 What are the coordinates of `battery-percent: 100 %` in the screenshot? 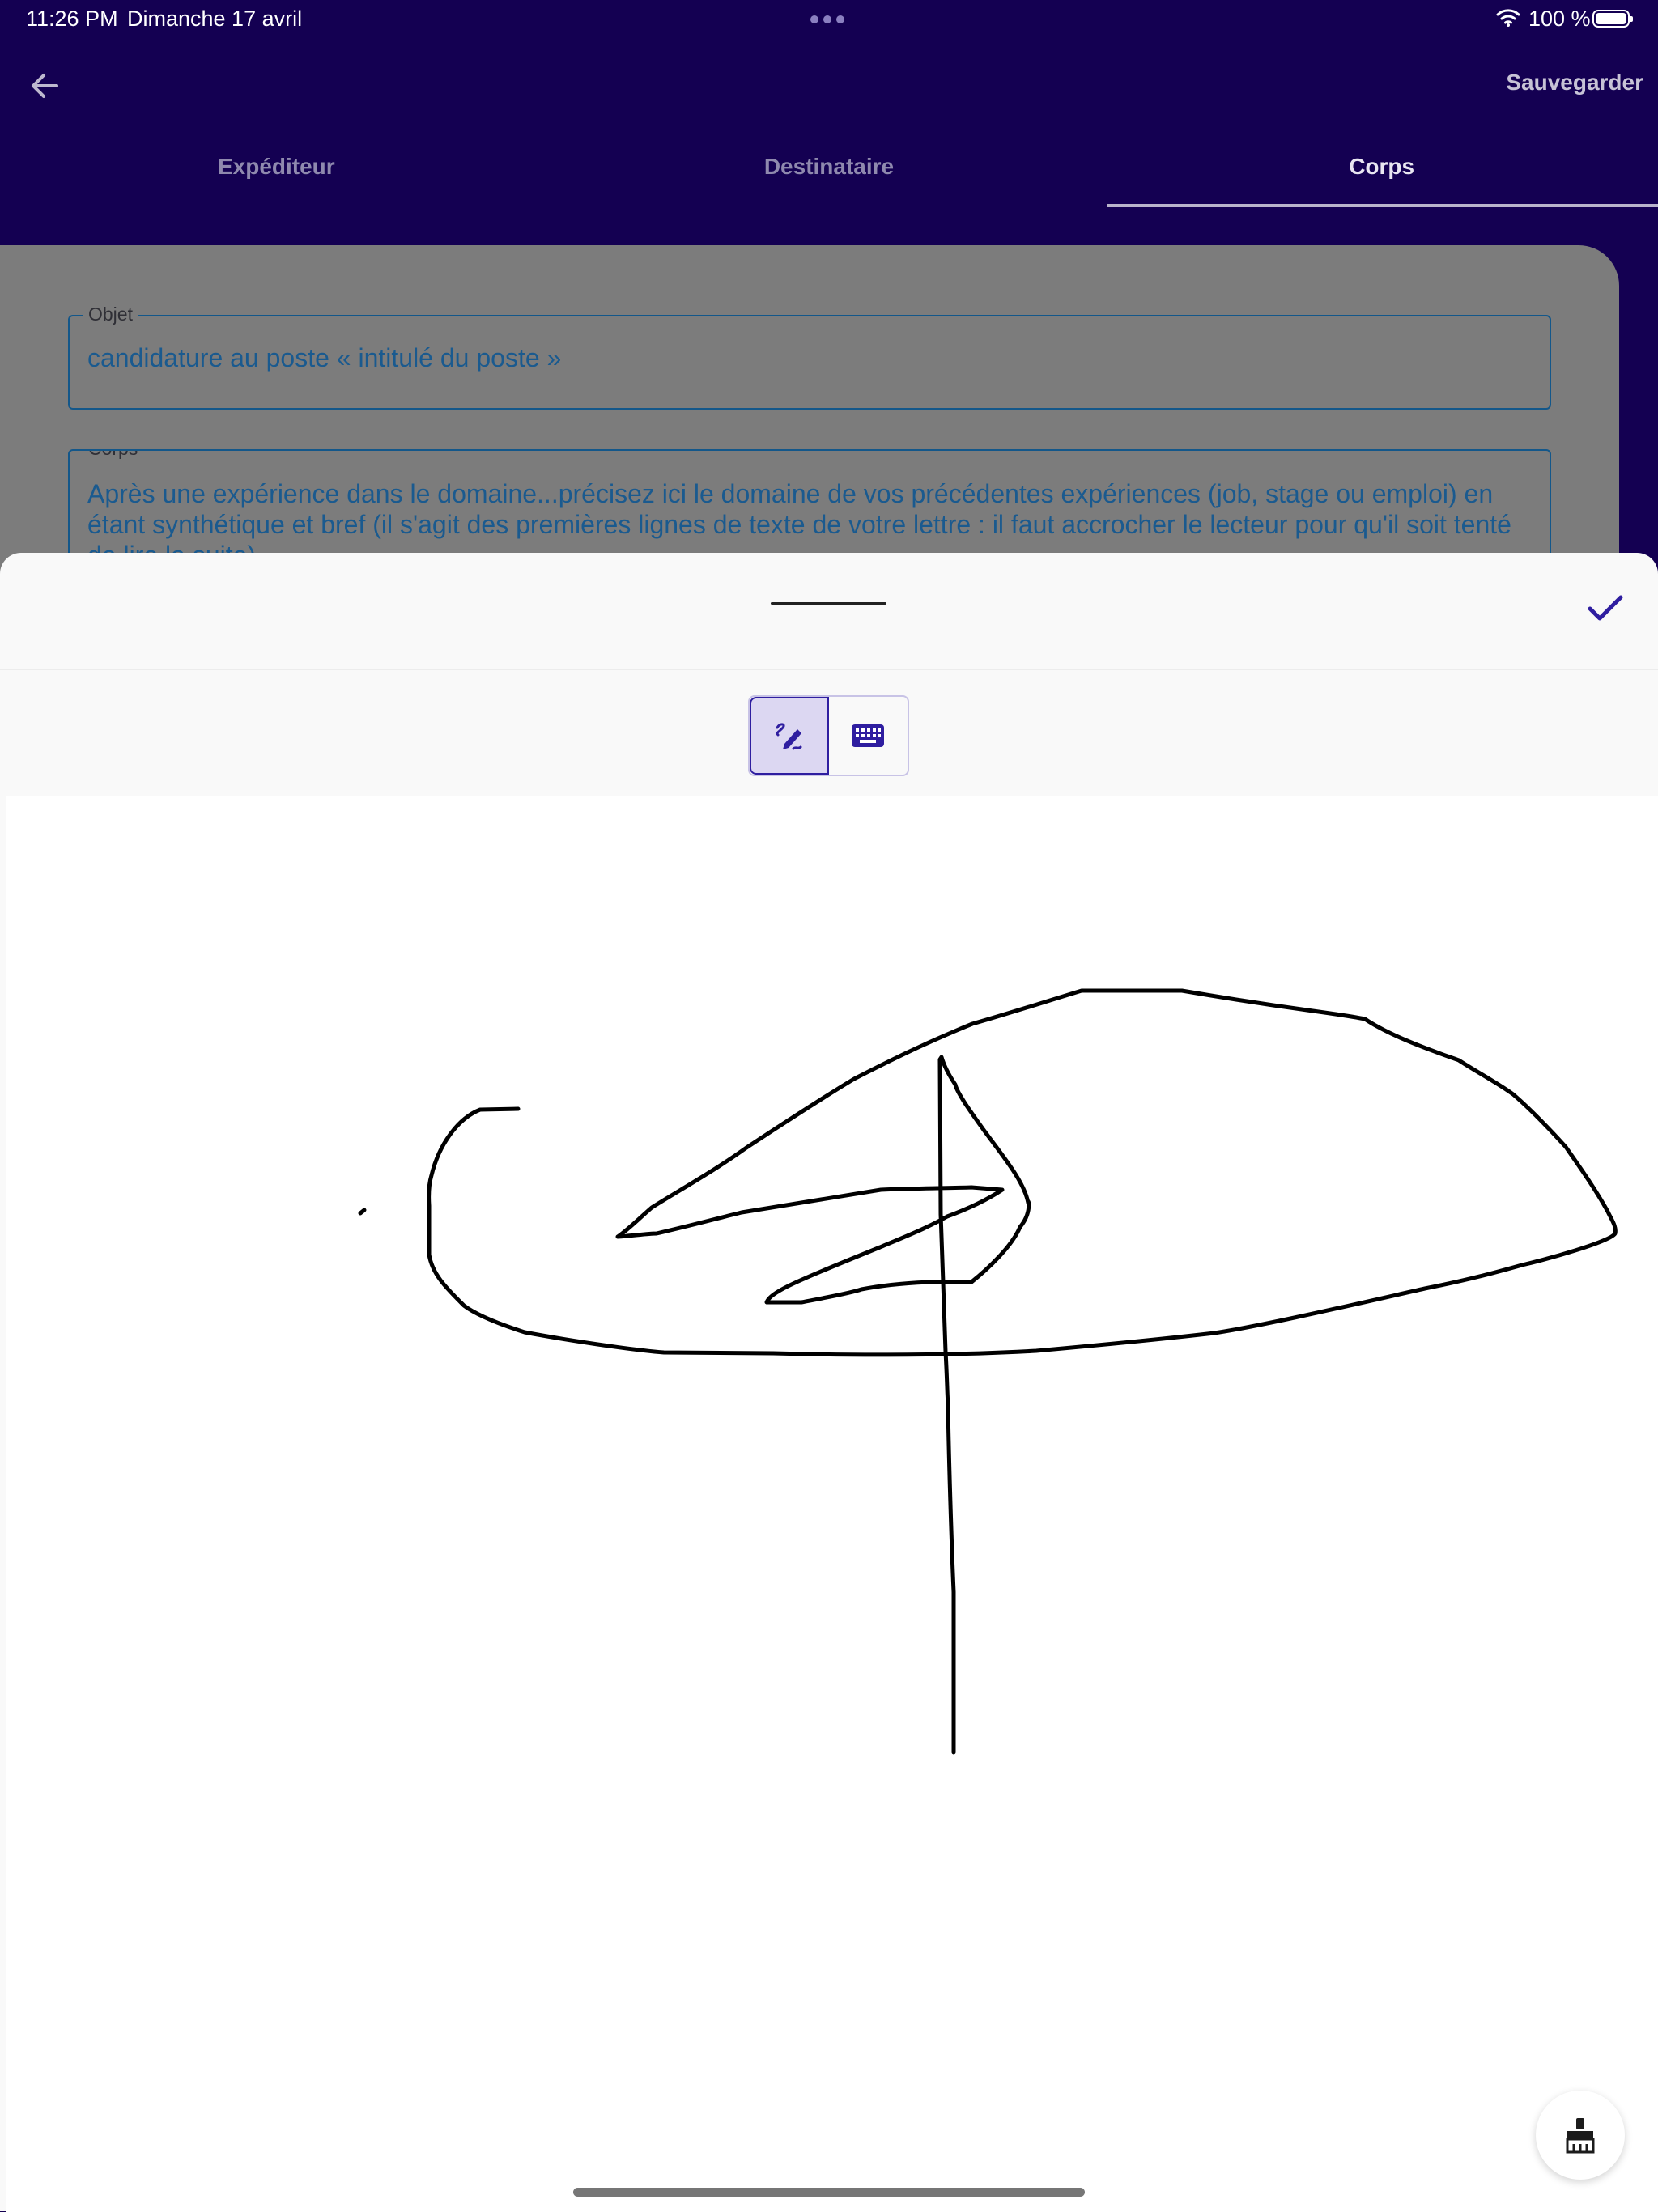 It's located at (1559, 18).